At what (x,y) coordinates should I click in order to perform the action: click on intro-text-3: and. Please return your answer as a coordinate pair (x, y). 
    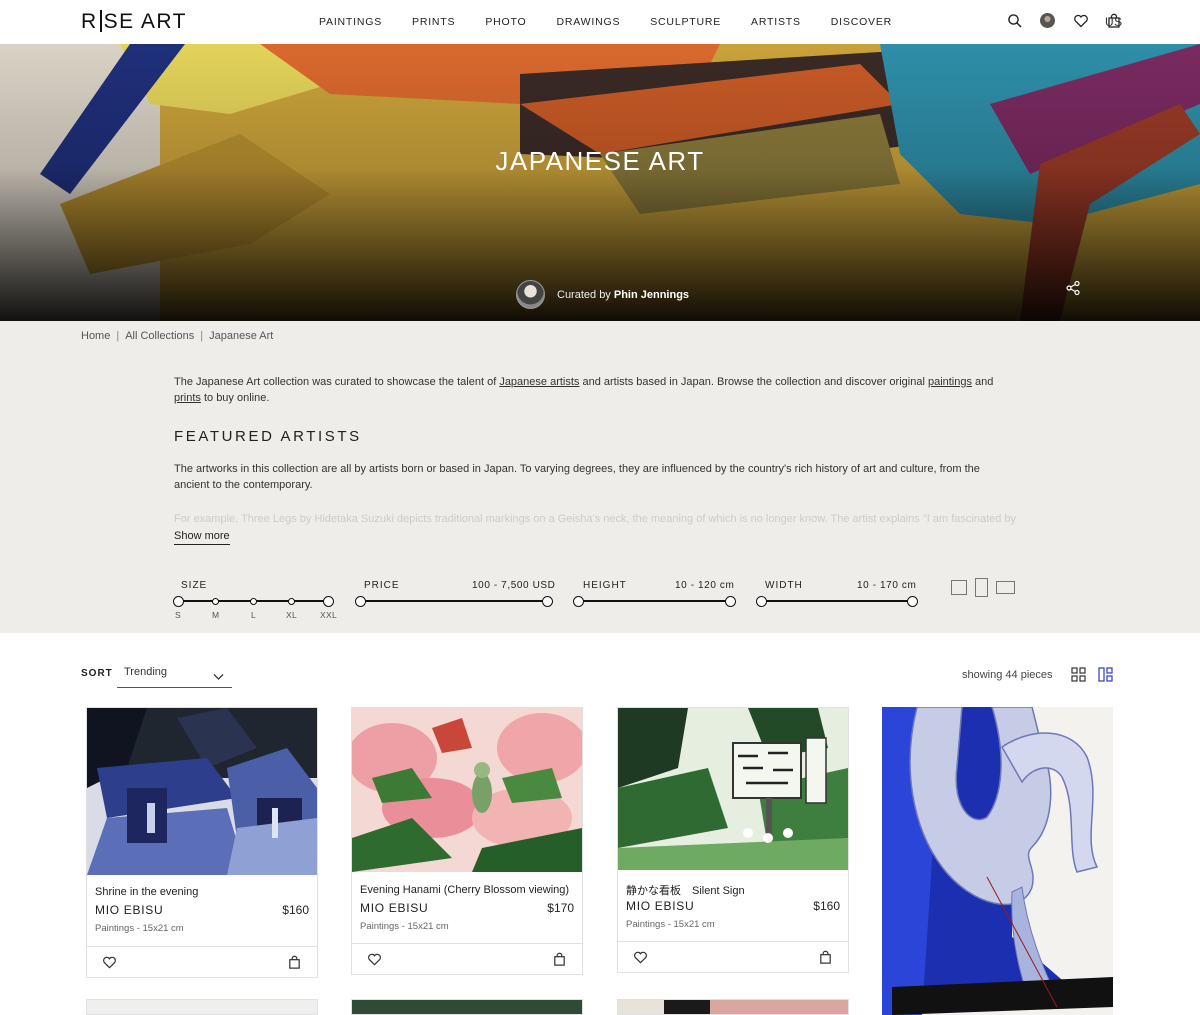
    Looking at the image, I should click on (983, 382).